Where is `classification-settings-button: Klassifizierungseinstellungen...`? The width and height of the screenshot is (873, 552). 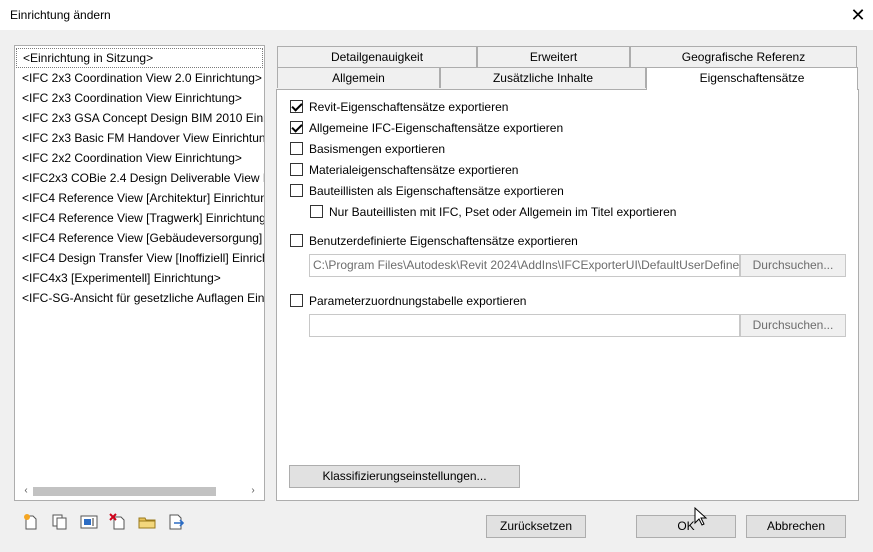 classification-settings-button: Klassifizierungseinstellungen... is located at coordinates (404, 476).